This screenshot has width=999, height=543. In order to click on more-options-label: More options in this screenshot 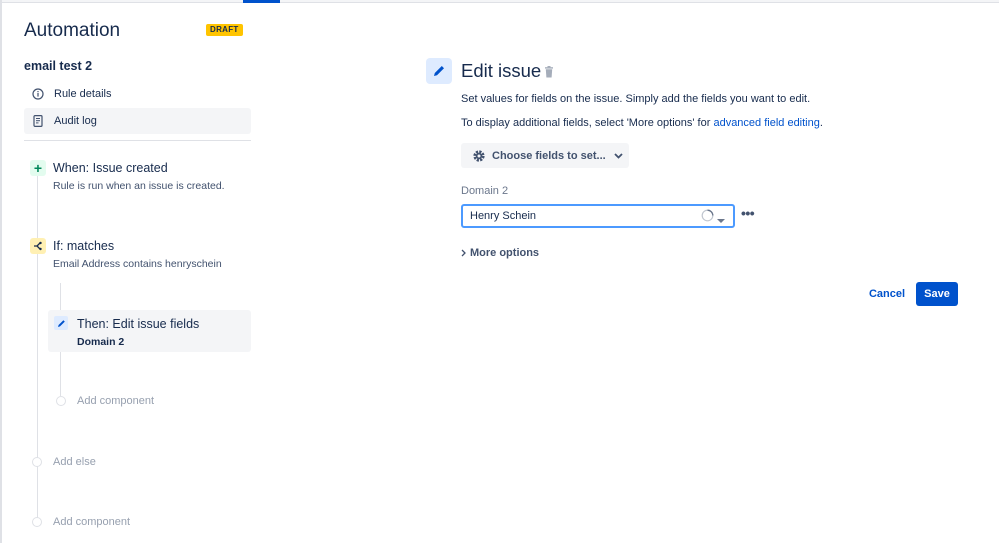, I will do `click(505, 253)`.